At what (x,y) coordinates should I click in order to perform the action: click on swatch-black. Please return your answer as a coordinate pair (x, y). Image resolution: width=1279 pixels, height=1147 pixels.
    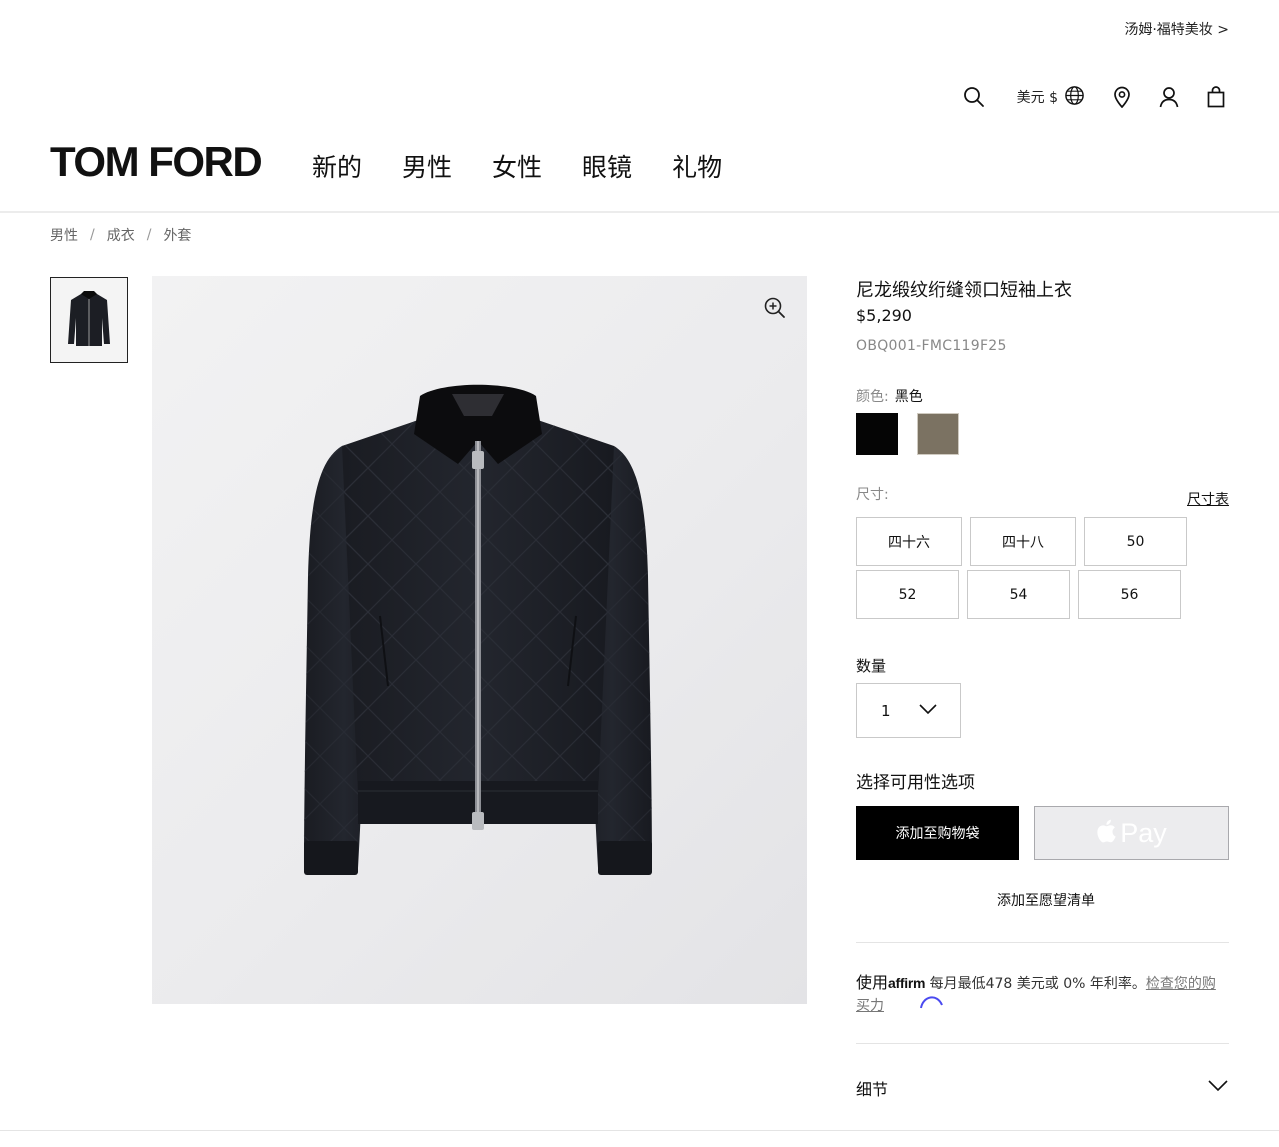
    Looking at the image, I should click on (877, 434).